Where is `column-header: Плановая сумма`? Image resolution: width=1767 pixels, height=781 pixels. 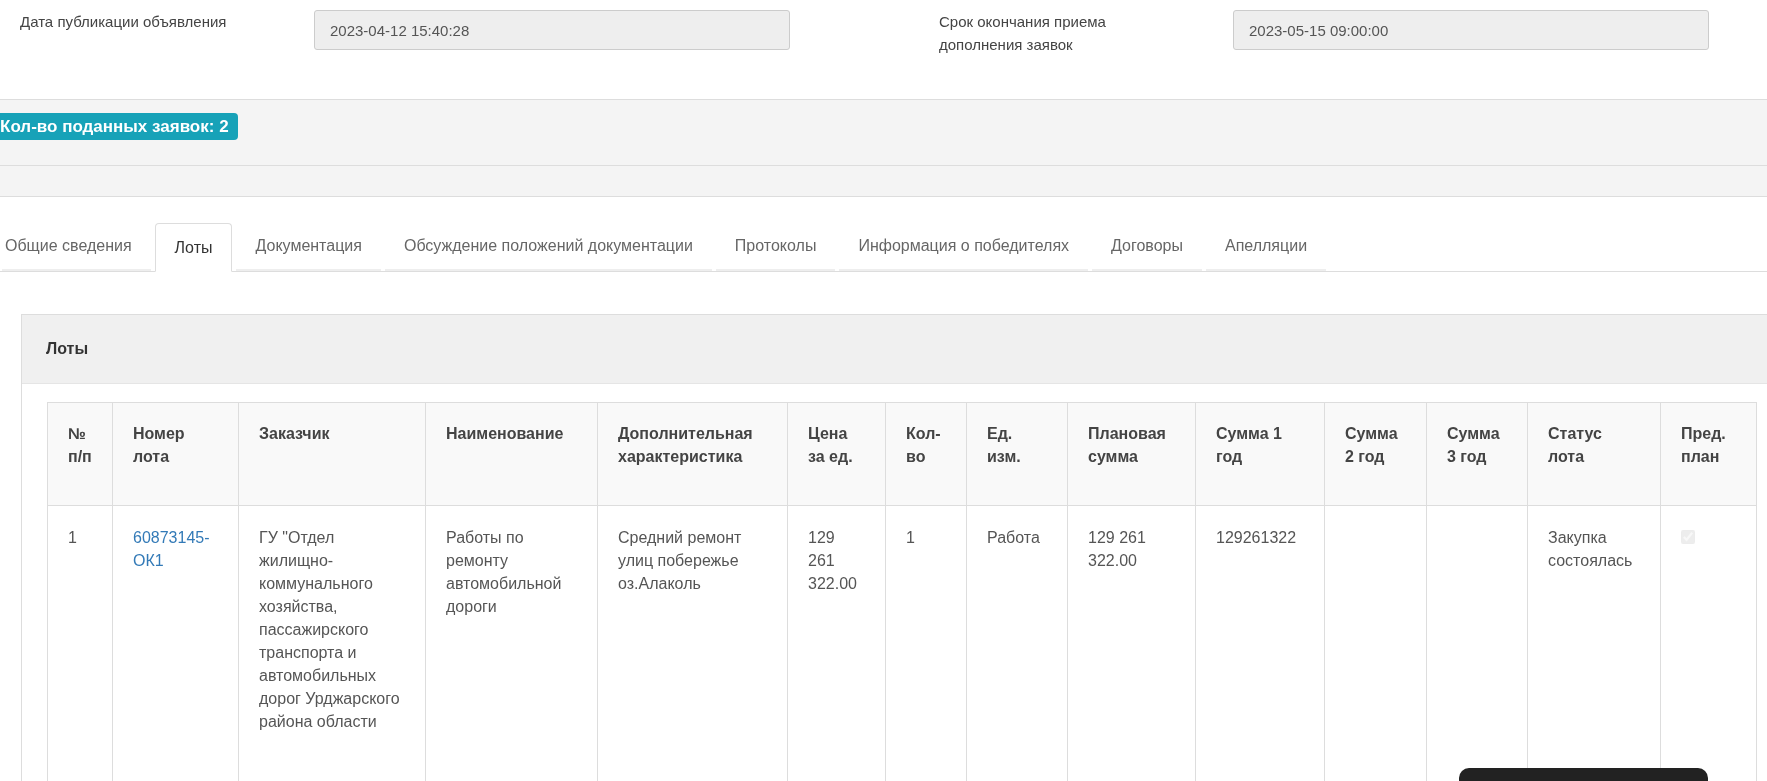
column-header: Плановая сумма is located at coordinates (1131, 454).